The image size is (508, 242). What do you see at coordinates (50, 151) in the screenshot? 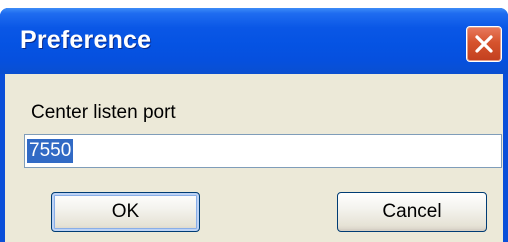
I see `port-input-value: 7550` at bounding box center [50, 151].